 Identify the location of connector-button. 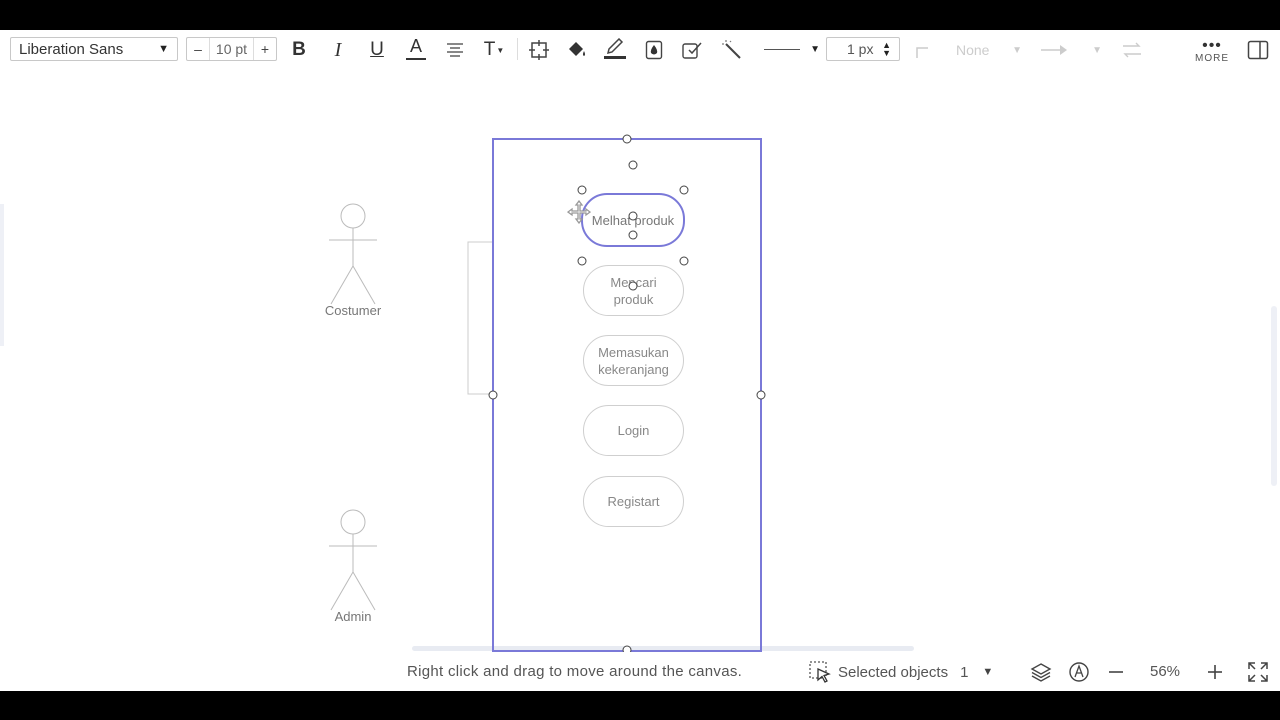
(924, 50).